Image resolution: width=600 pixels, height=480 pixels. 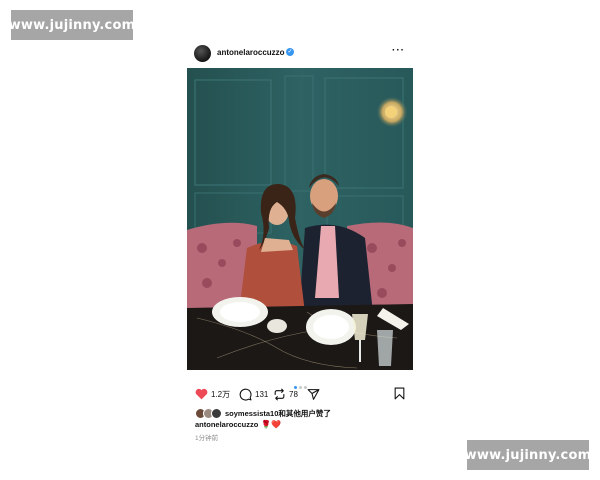 I want to click on caption-emoji: 🌹❤️, so click(x=271, y=424).